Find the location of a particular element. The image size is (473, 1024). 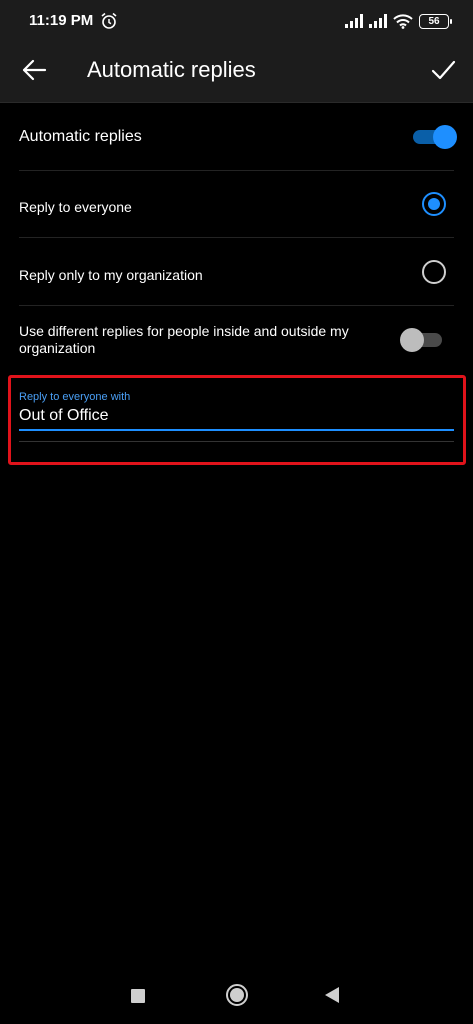

page-title: Automatic replies is located at coordinates (171, 69).